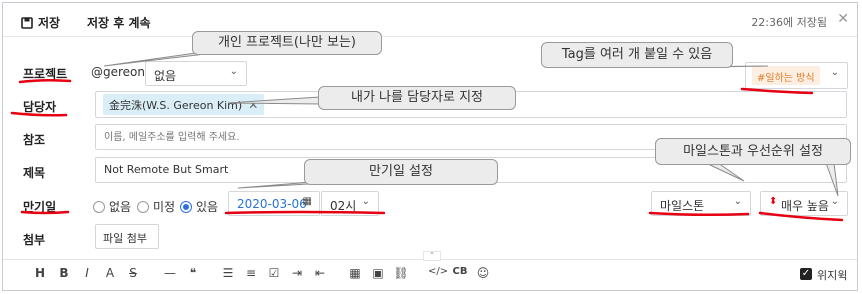 The image size is (862, 294). What do you see at coordinates (193, 273) in the screenshot?
I see `quote-icon: ❝` at bounding box center [193, 273].